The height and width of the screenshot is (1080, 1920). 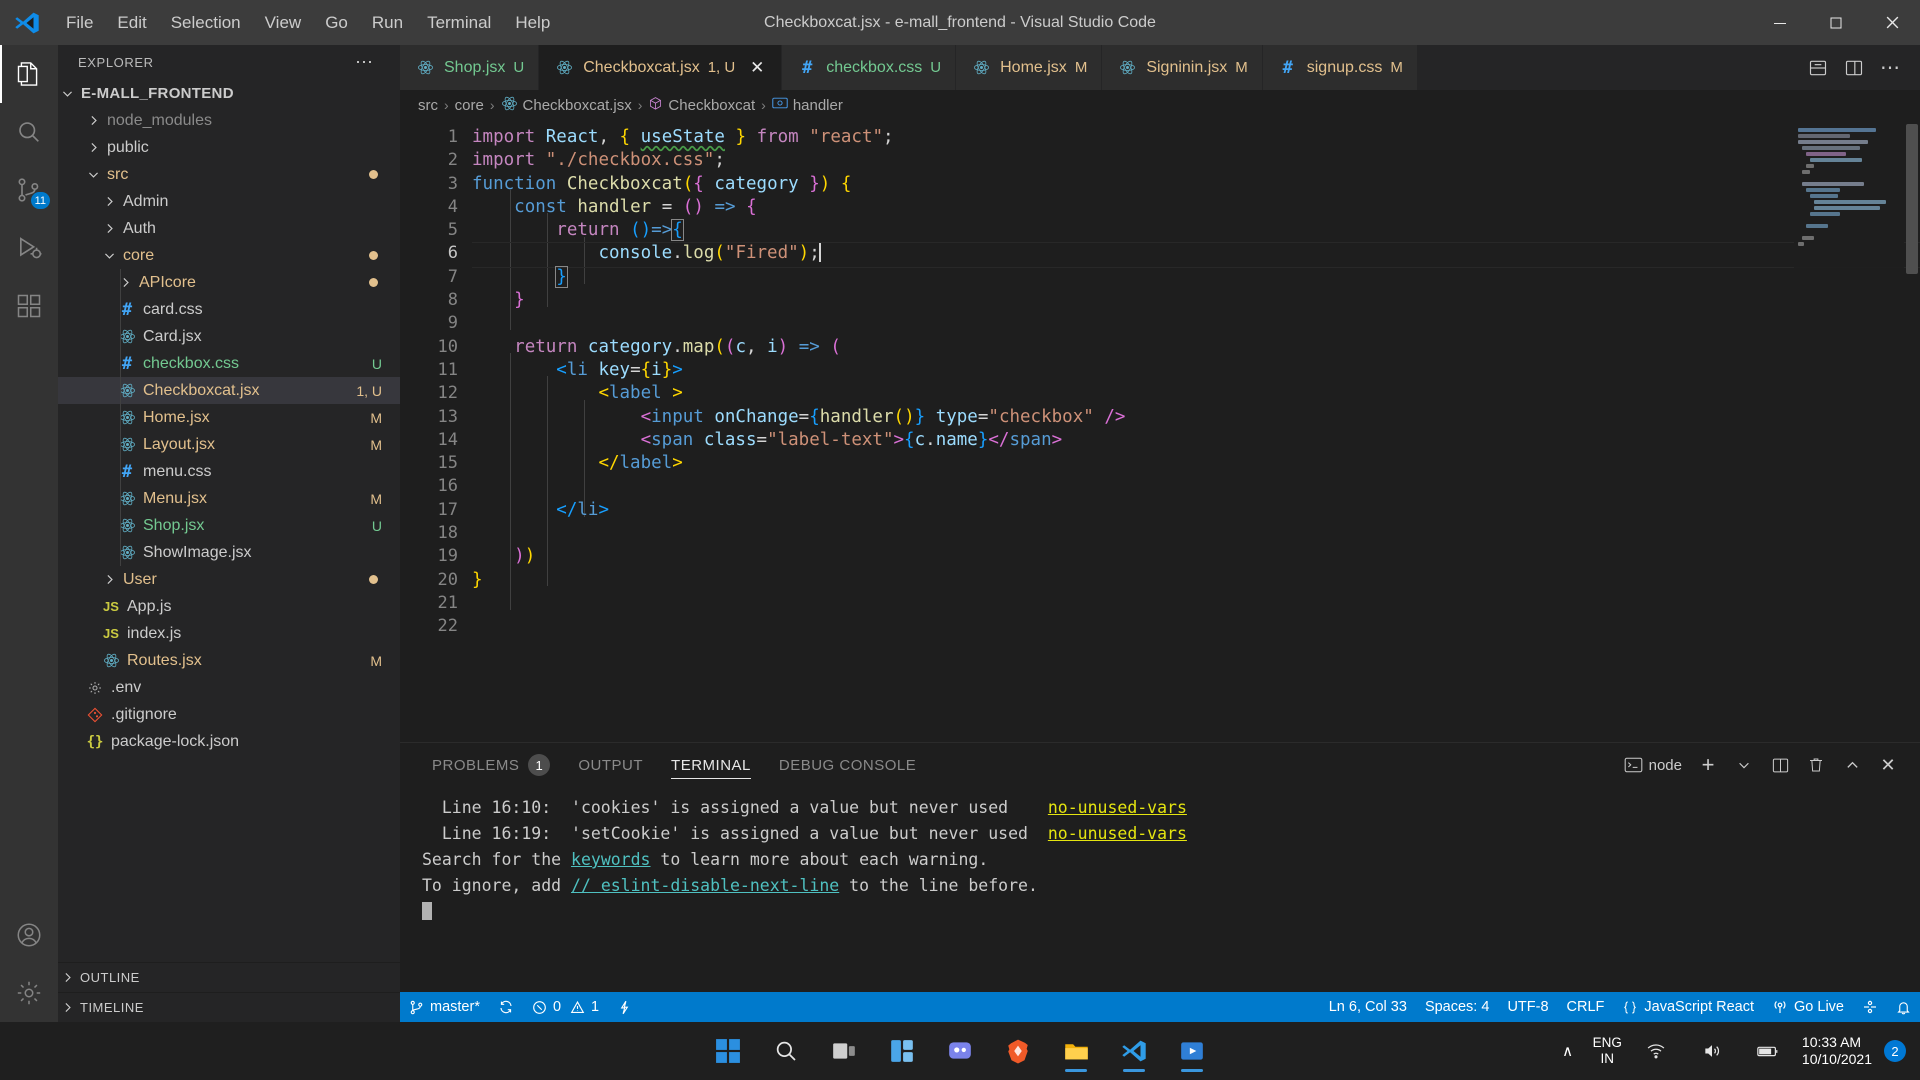 What do you see at coordinates (1586, 1007) in the screenshot?
I see `status-eol: CRLF` at bounding box center [1586, 1007].